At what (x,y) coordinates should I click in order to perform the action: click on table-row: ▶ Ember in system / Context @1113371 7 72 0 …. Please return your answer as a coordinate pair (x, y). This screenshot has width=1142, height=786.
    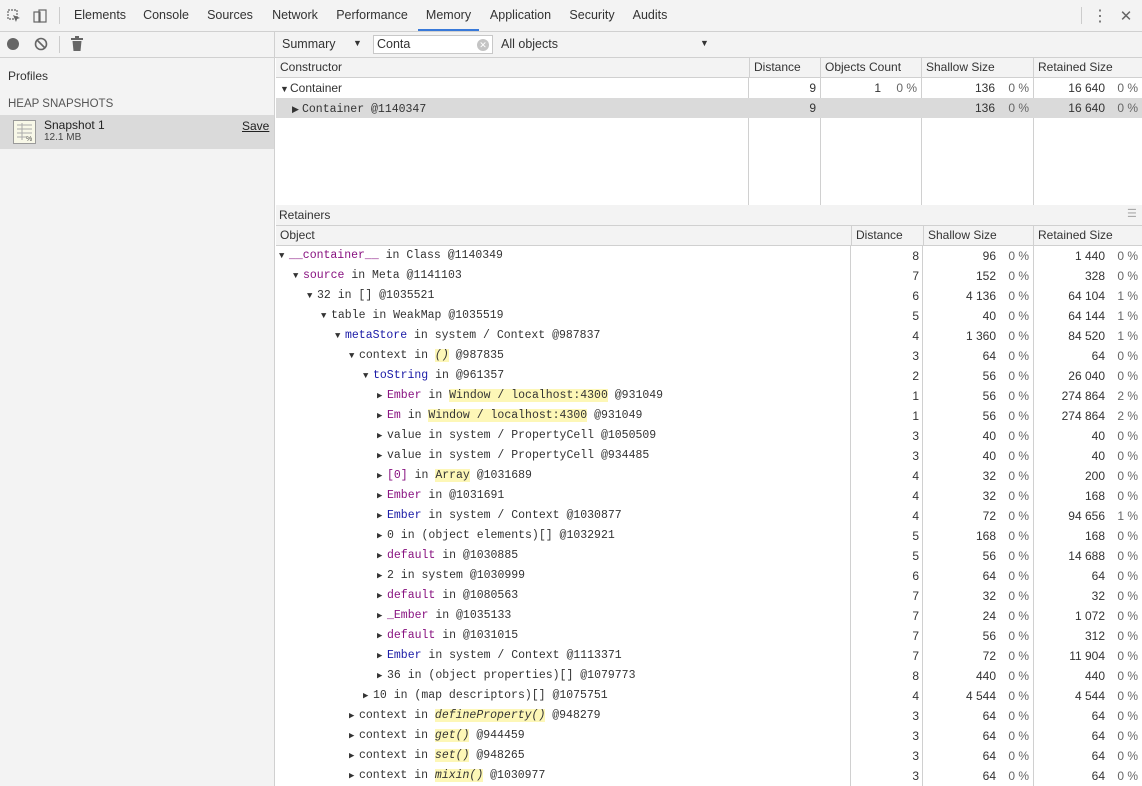
    Looking at the image, I should click on (709, 656).